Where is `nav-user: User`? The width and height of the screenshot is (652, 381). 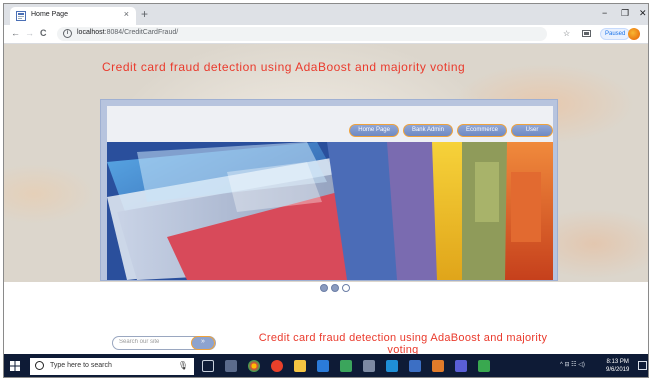
nav-user: User is located at coordinates (532, 130).